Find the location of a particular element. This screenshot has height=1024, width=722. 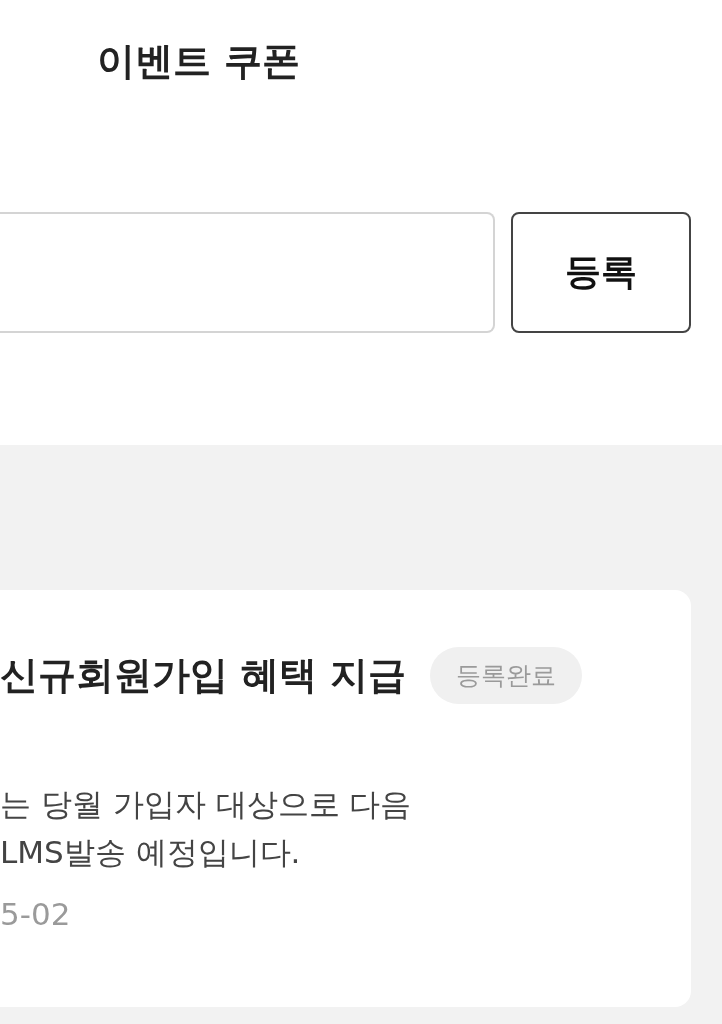

coupon-title: 신규회원가입 혜택 지급 is located at coordinates (203, 675).